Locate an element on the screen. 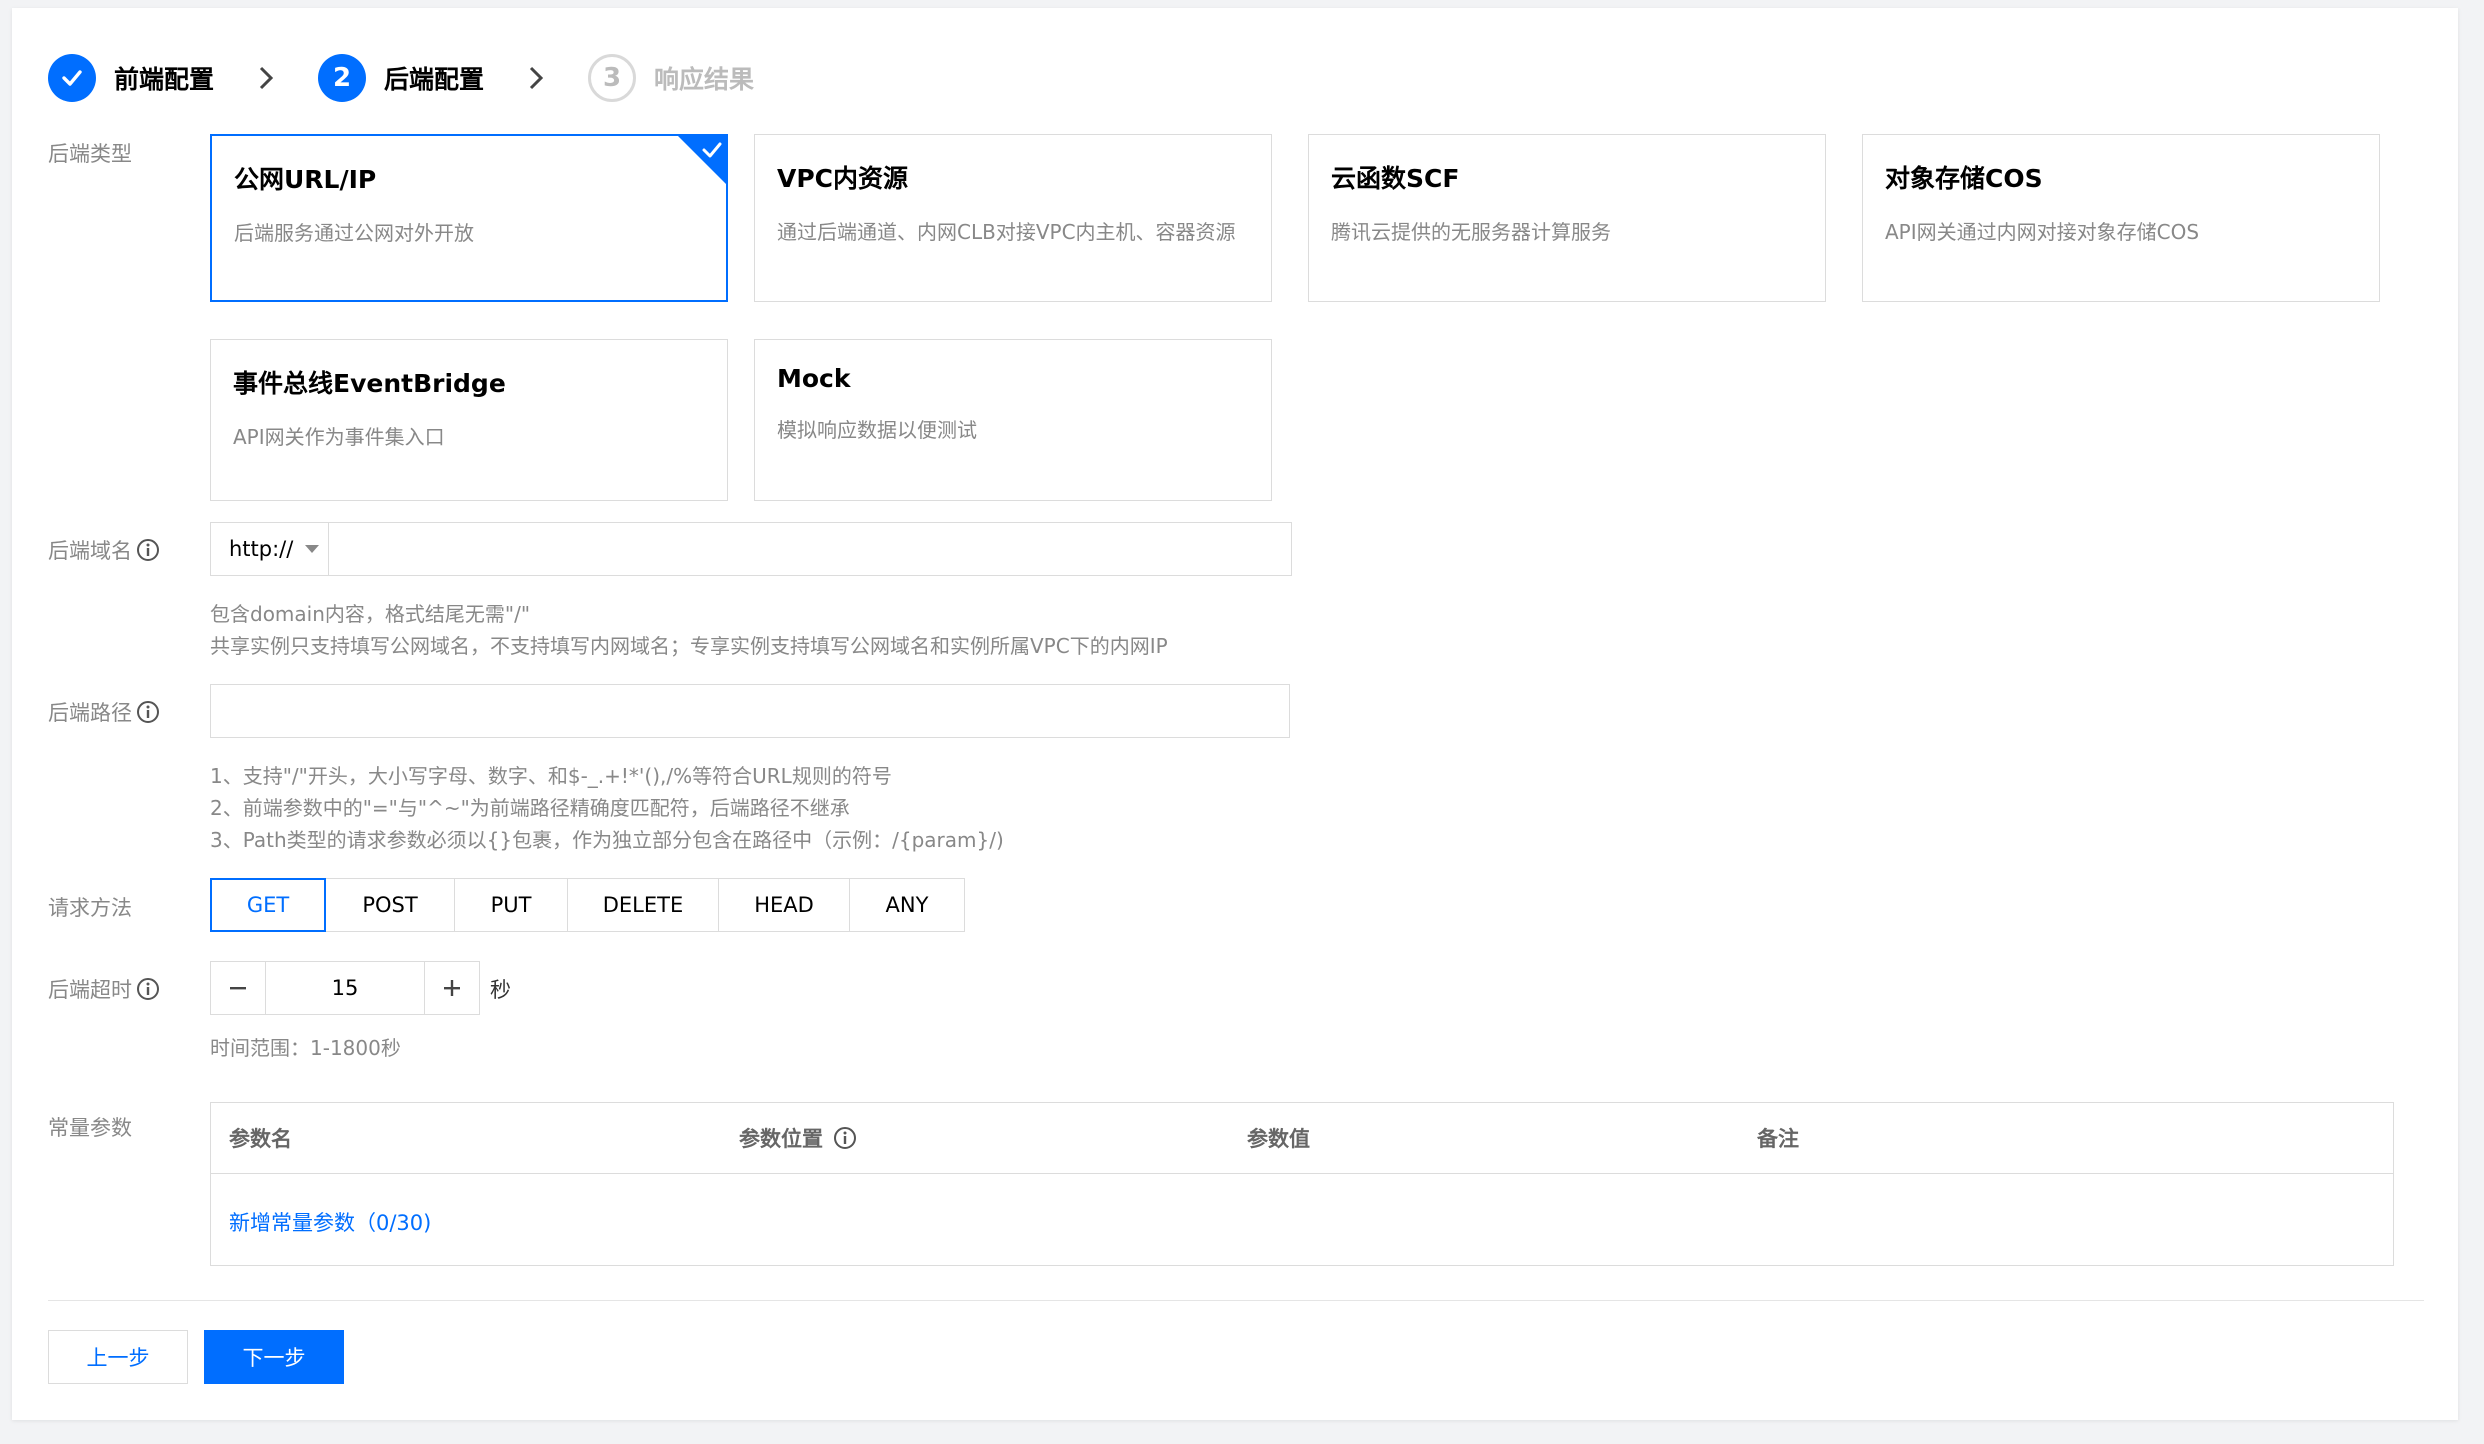 This screenshot has height=1444, width=2484. method-any-button: ANY is located at coordinates (907, 905).